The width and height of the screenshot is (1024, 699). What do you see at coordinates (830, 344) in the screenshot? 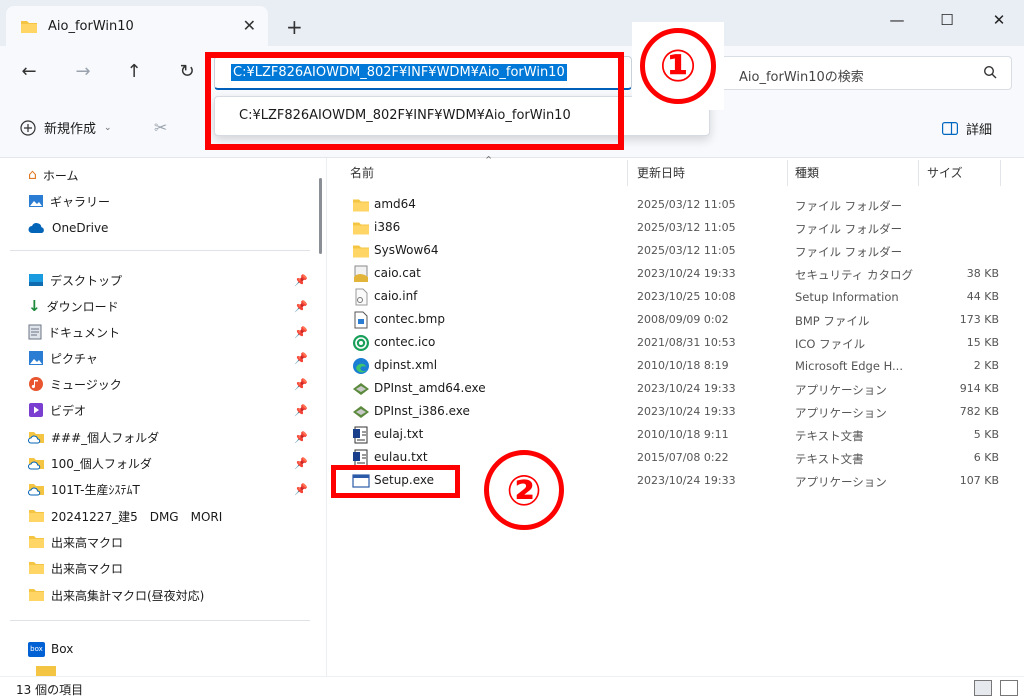
I see `file-type: ICO ファイル` at bounding box center [830, 344].